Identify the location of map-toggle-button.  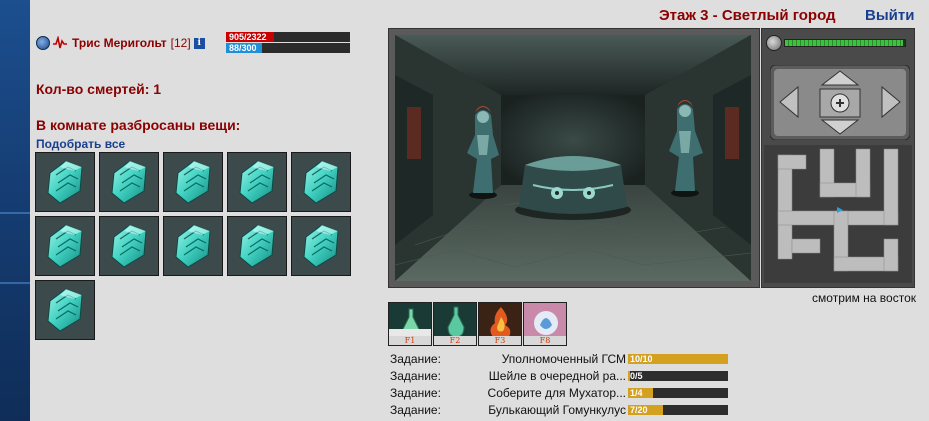
(774, 43).